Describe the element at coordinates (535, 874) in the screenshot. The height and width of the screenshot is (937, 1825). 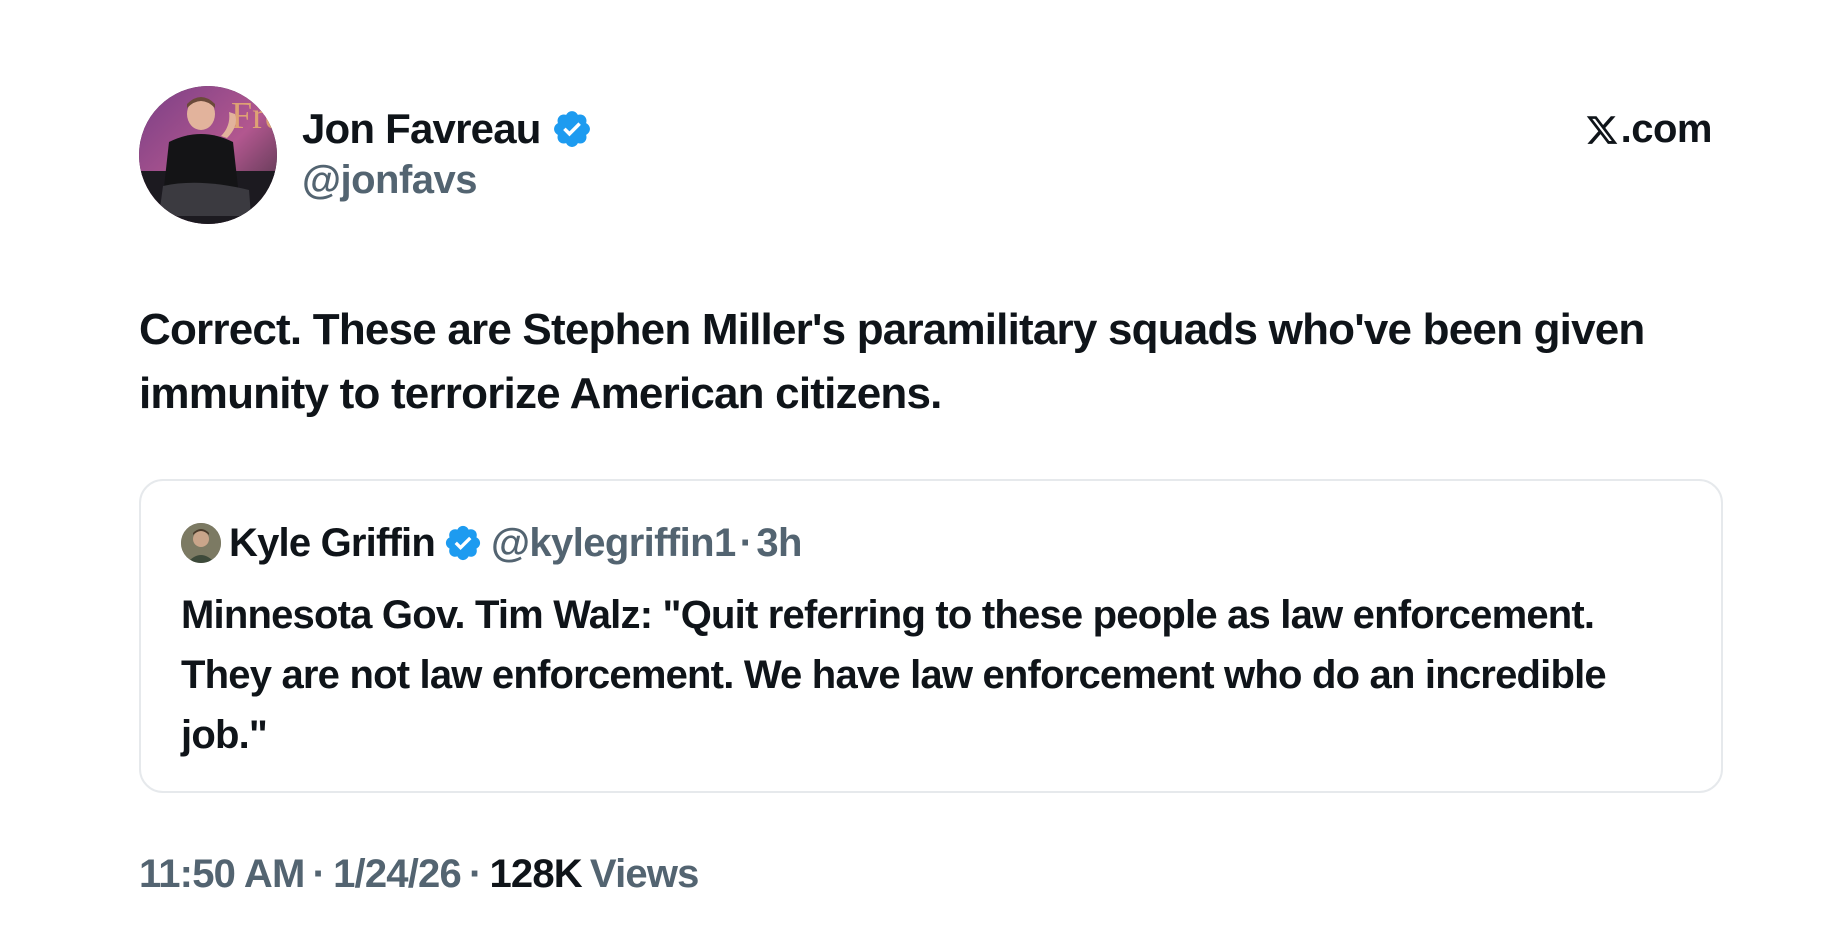
I see `views-count: 128K` at that location.